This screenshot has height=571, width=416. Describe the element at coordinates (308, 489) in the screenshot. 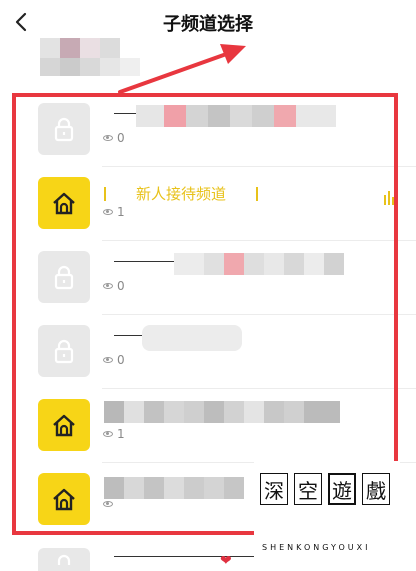

I see `logo-char: 空` at that location.